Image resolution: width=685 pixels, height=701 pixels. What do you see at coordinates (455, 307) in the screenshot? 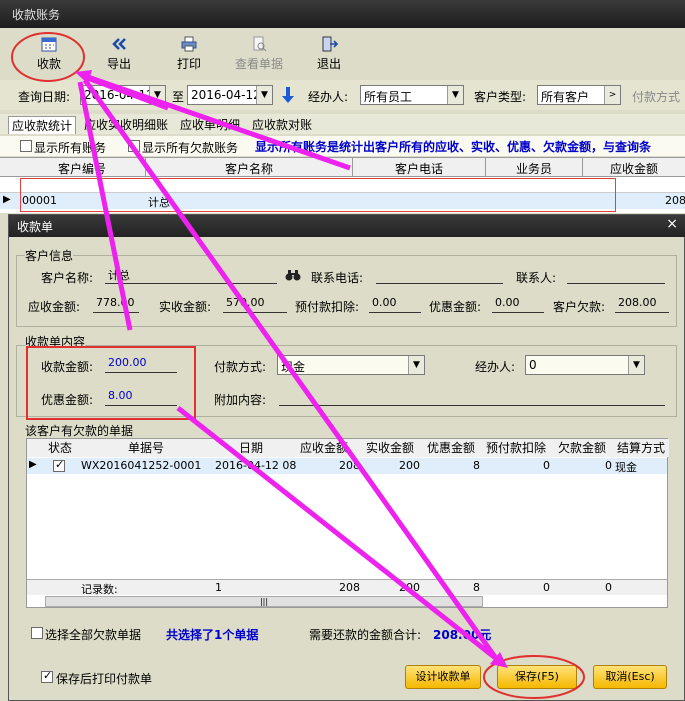
I see `discount-info-label: 优惠金额:` at bounding box center [455, 307].